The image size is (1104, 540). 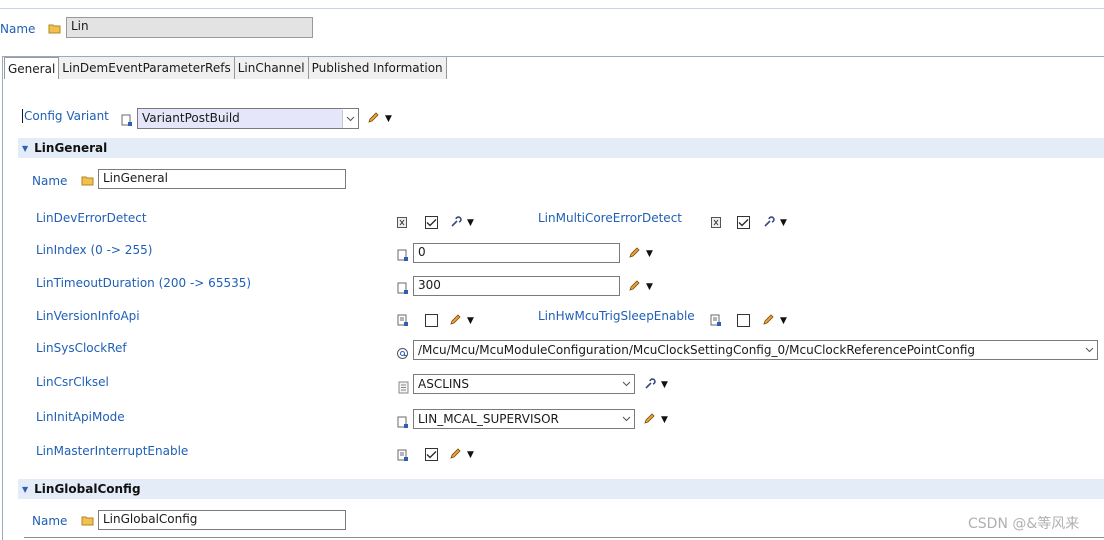 What do you see at coordinates (516, 286) in the screenshot?
I see `lintimeoutduration-field: 300` at bounding box center [516, 286].